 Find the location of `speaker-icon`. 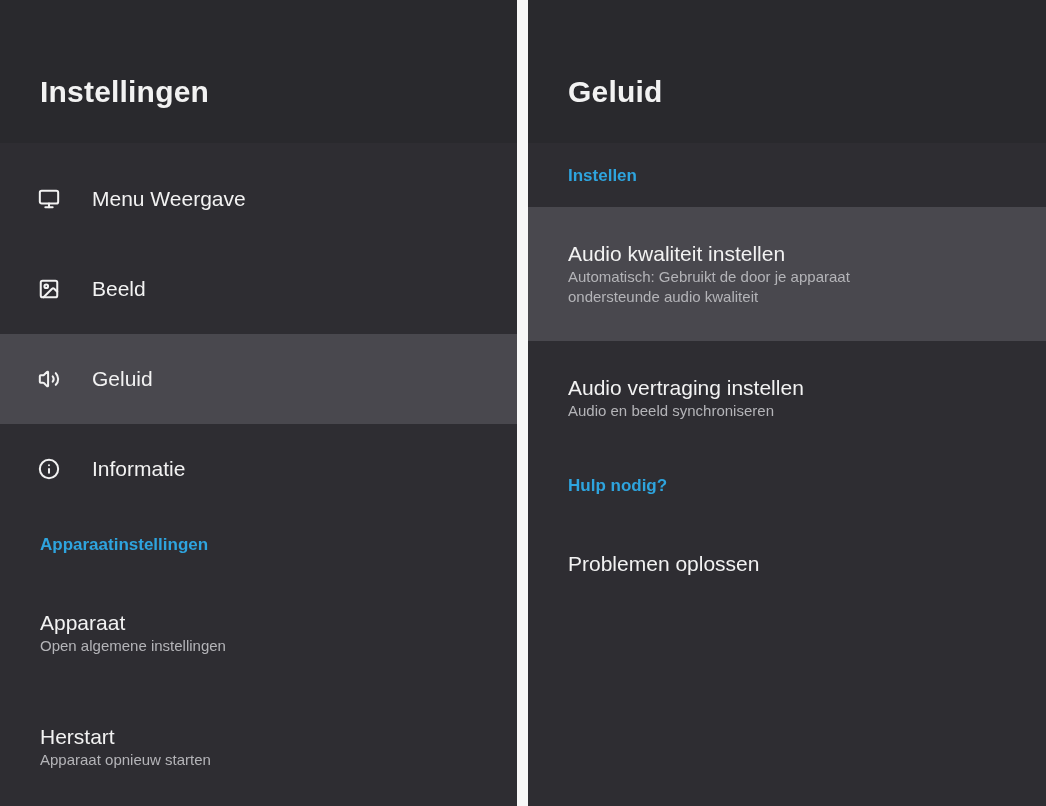

speaker-icon is located at coordinates (49, 379).